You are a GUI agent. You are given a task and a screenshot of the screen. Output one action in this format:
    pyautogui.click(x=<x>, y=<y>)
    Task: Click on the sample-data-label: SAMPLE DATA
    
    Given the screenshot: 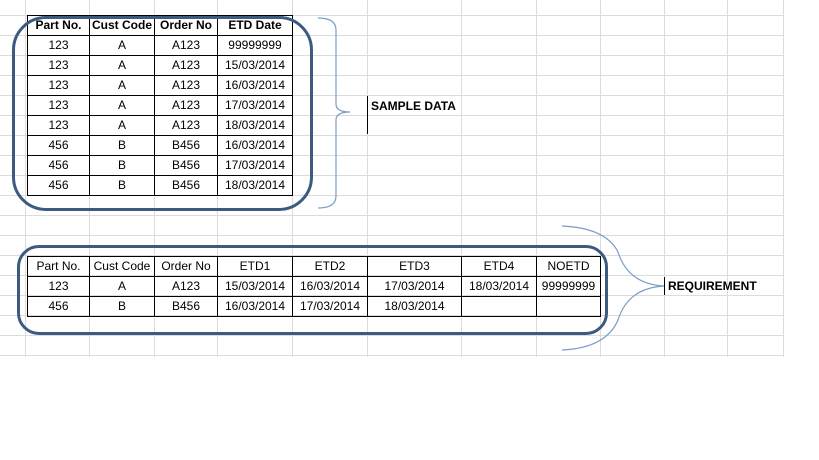 What is the action you would take?
    pyautogui.click(x=413, y=106)
    